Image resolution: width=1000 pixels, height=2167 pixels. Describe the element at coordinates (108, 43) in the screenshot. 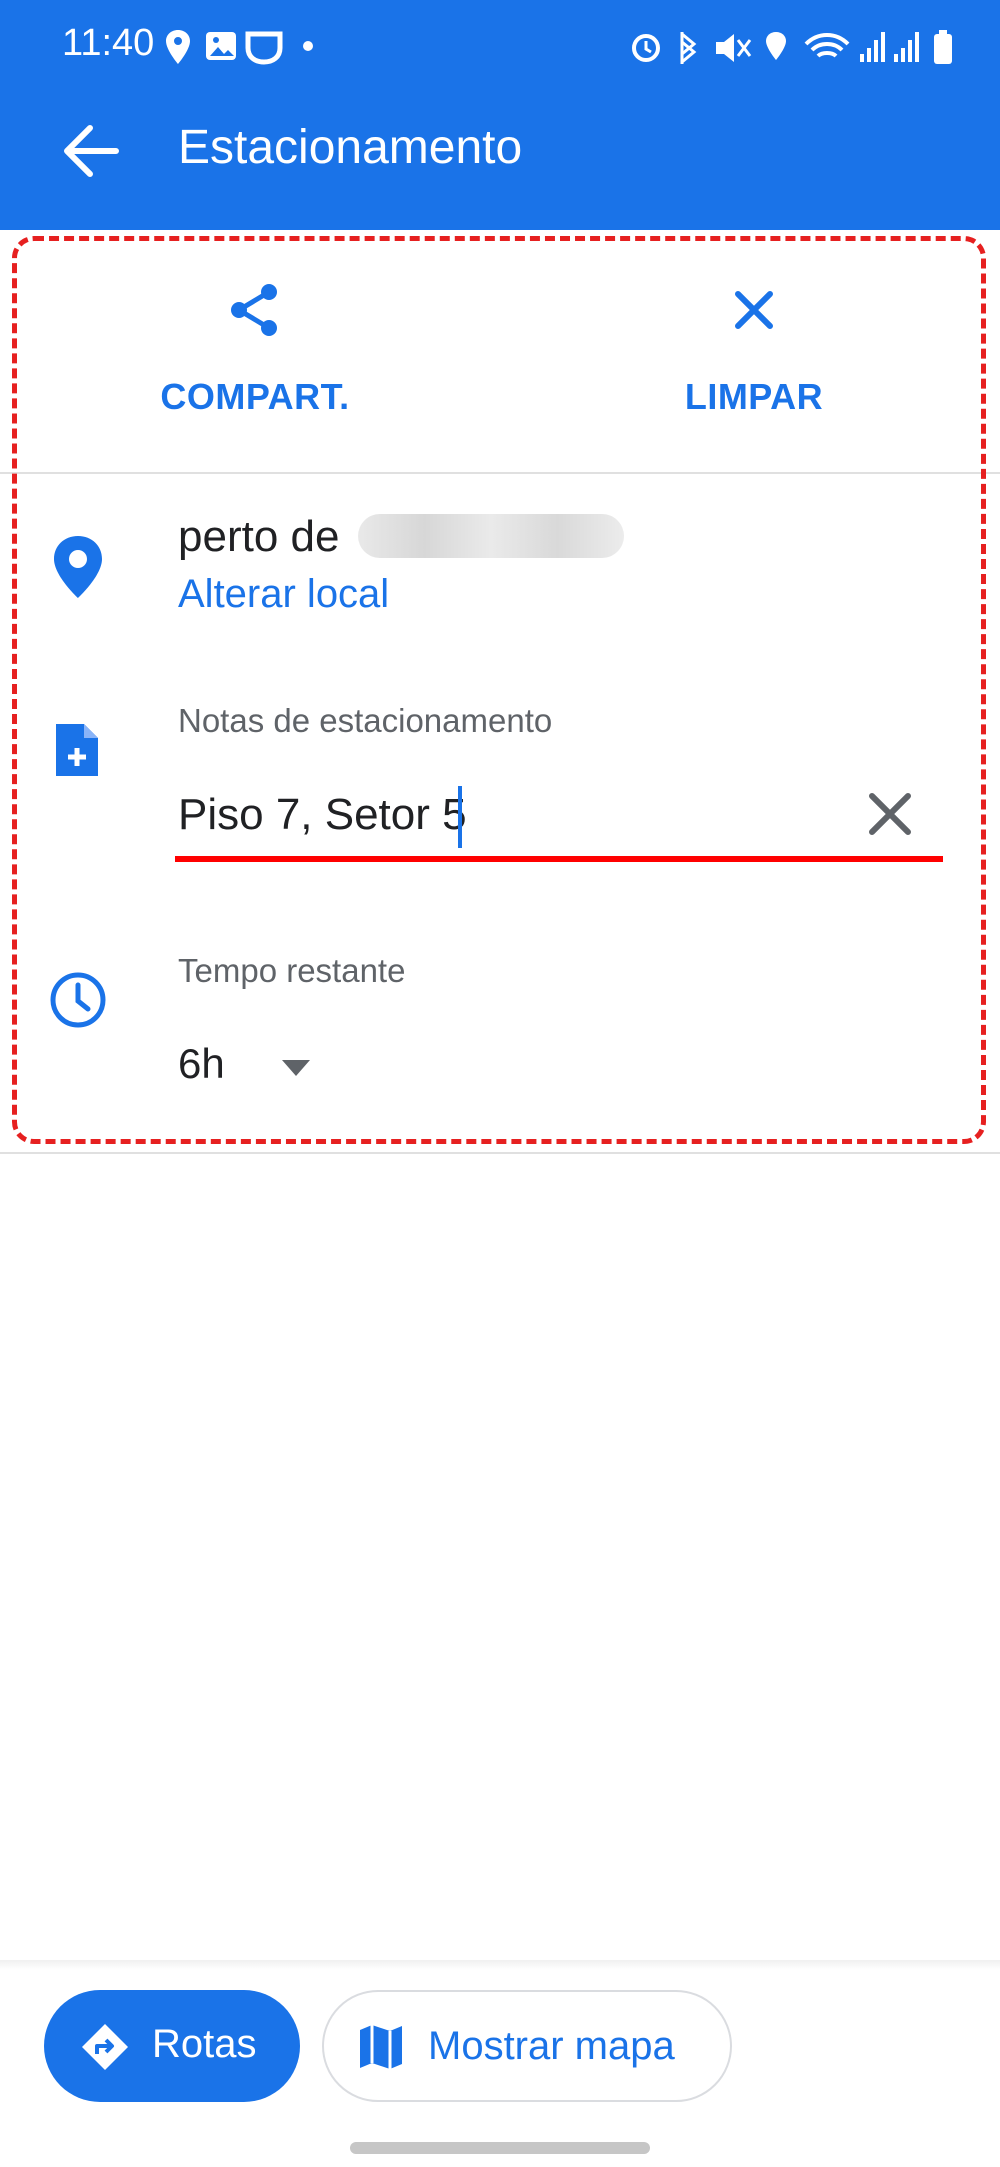

I see `status-time: 11:40` at that location.